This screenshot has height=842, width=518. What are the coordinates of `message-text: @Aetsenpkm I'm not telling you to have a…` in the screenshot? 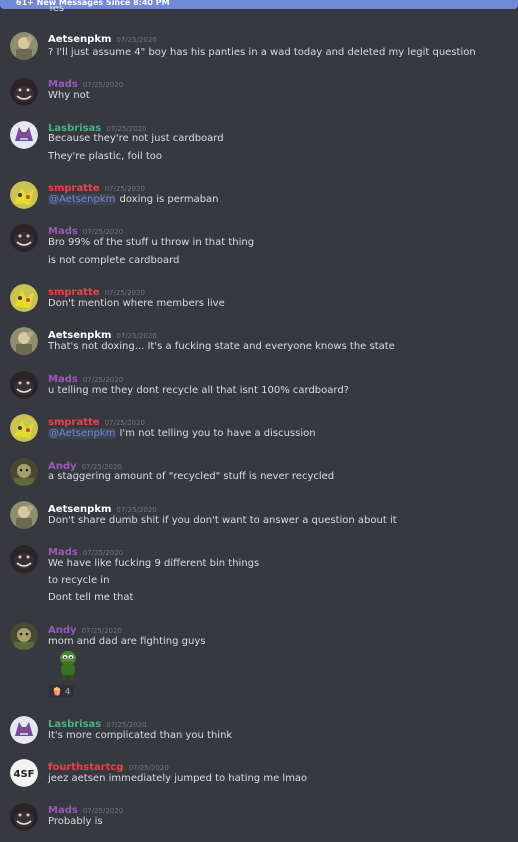 It's located at (182, 434).